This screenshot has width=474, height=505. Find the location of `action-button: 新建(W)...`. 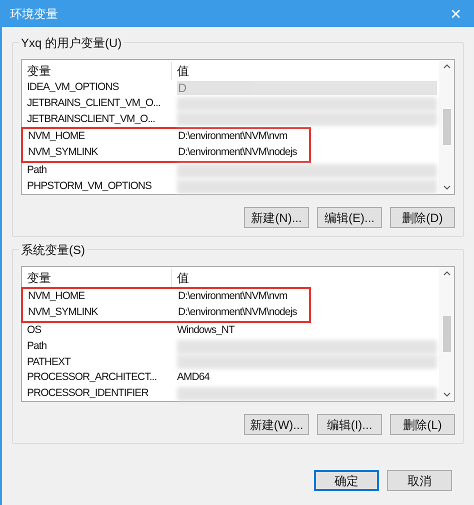

action-button: 新建(W)... is located at coordinates (276, 424).